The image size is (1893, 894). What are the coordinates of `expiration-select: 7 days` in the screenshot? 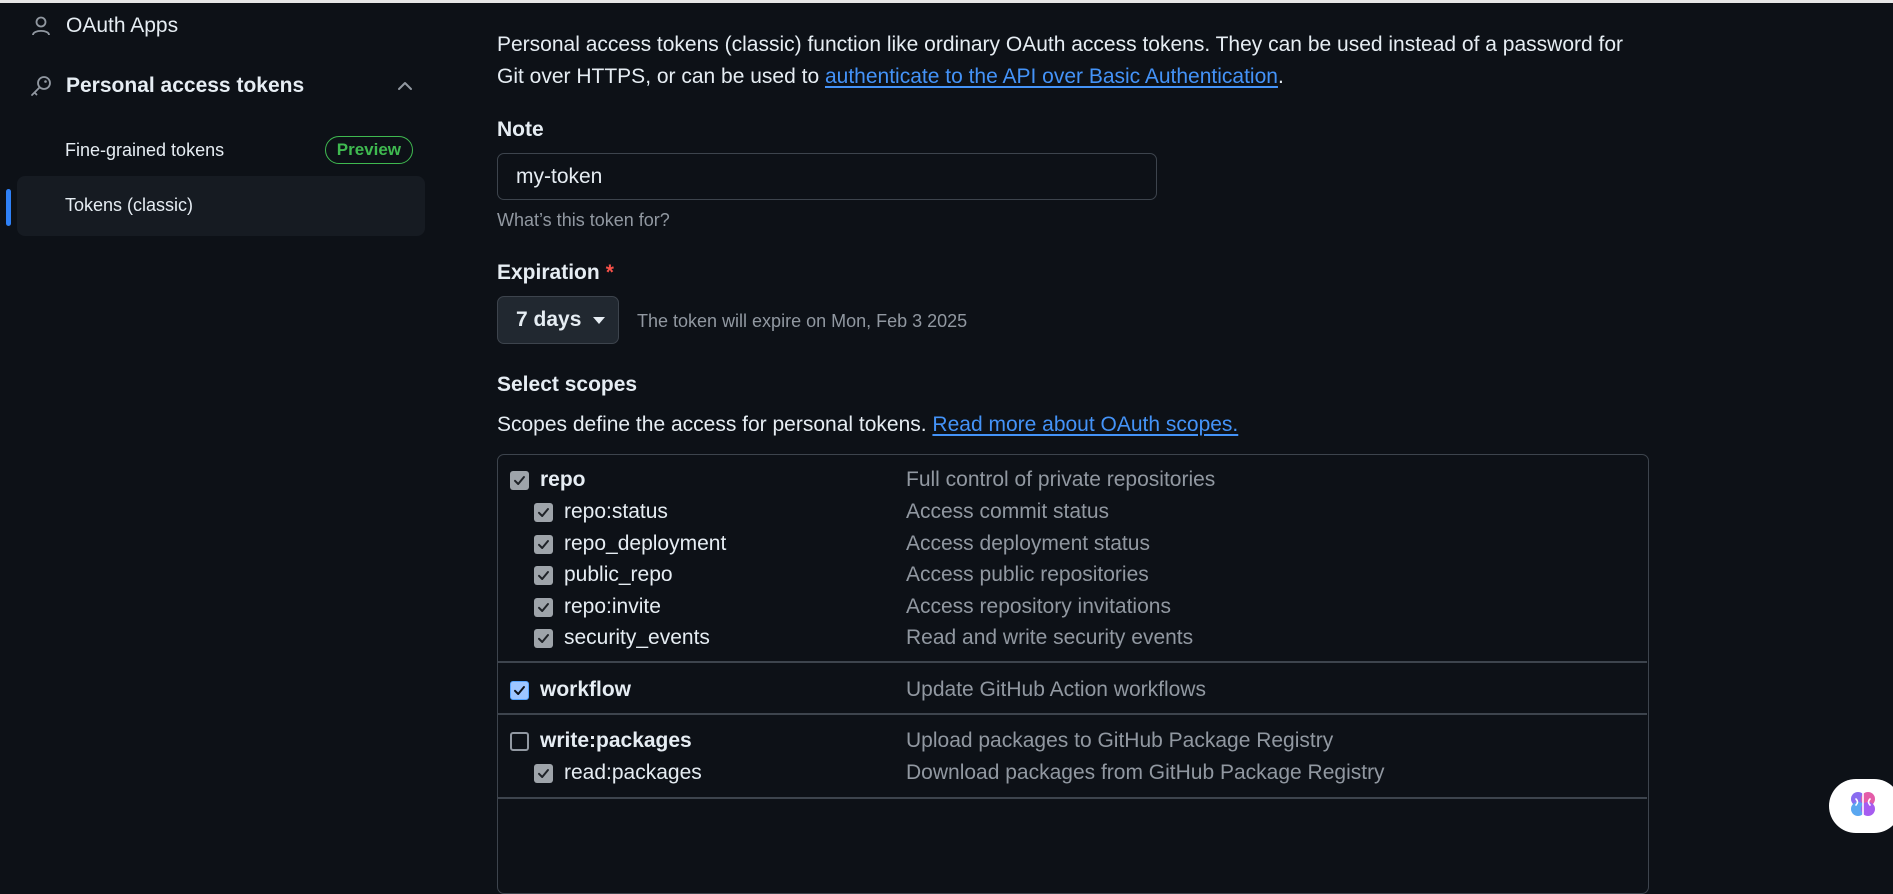 It's located at (558, 320).